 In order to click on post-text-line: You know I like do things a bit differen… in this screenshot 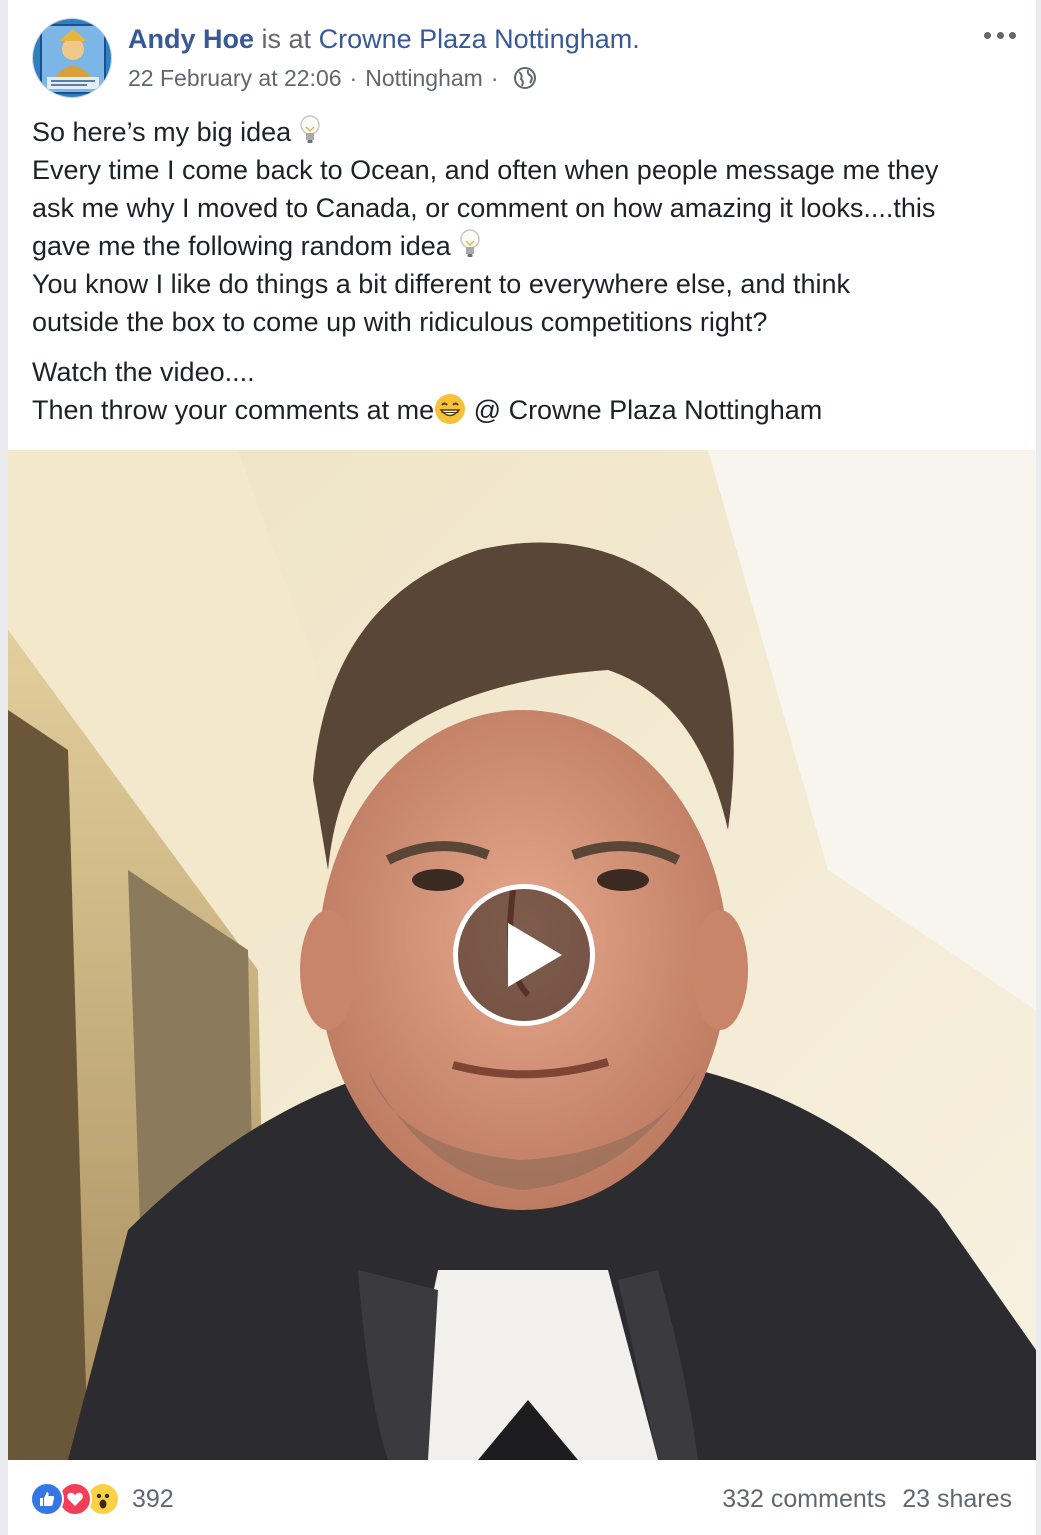, I will do `click(441, 284)`.